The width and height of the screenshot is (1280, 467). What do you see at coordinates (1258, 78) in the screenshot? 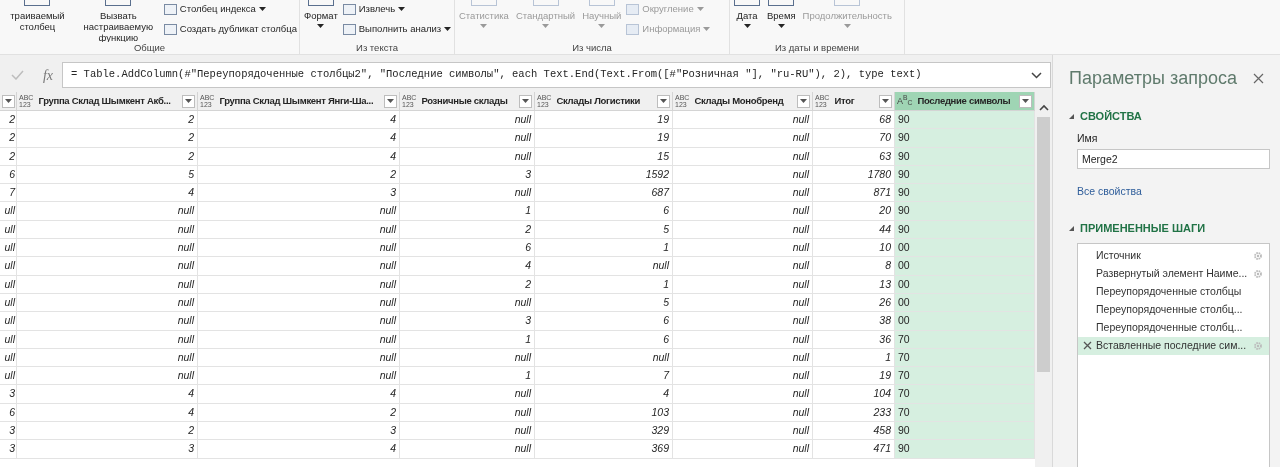
I see `close-icon` at bounding box center [1258, 78].